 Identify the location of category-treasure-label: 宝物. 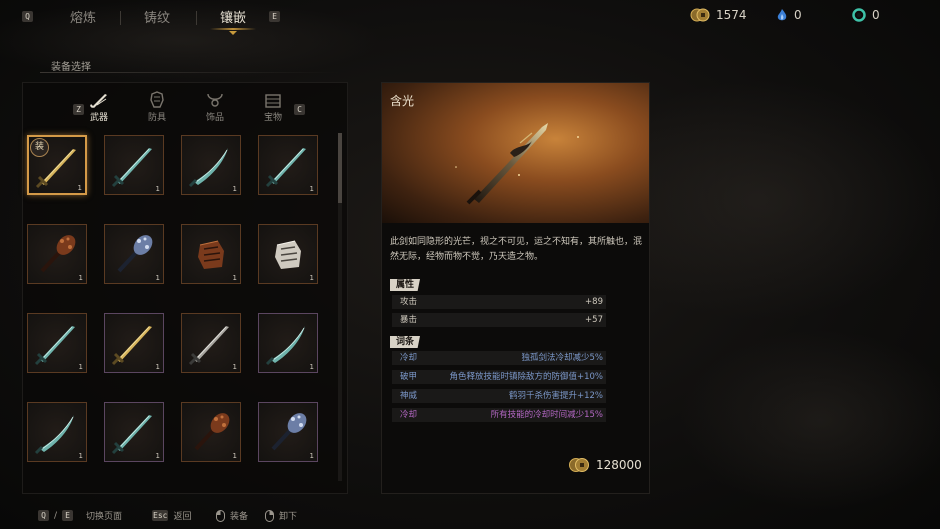
(272, 118).